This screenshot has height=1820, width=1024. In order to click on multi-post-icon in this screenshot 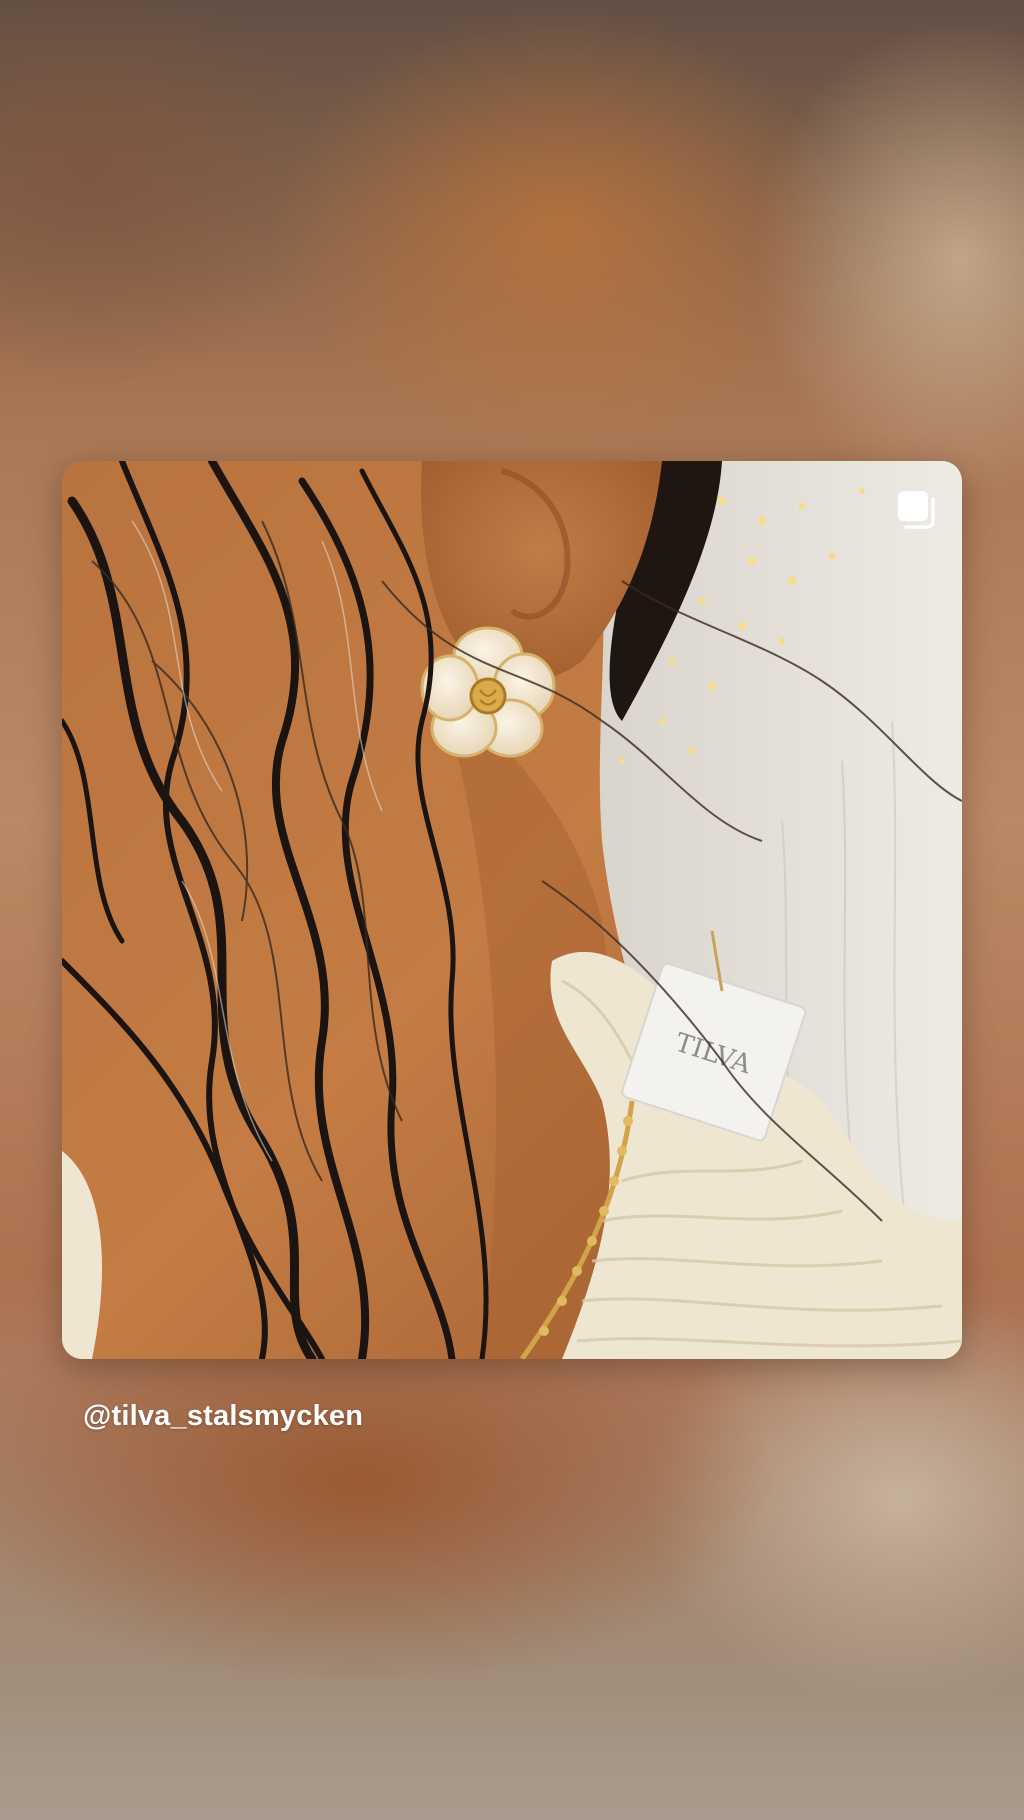, I will do `click(916, 510)`.